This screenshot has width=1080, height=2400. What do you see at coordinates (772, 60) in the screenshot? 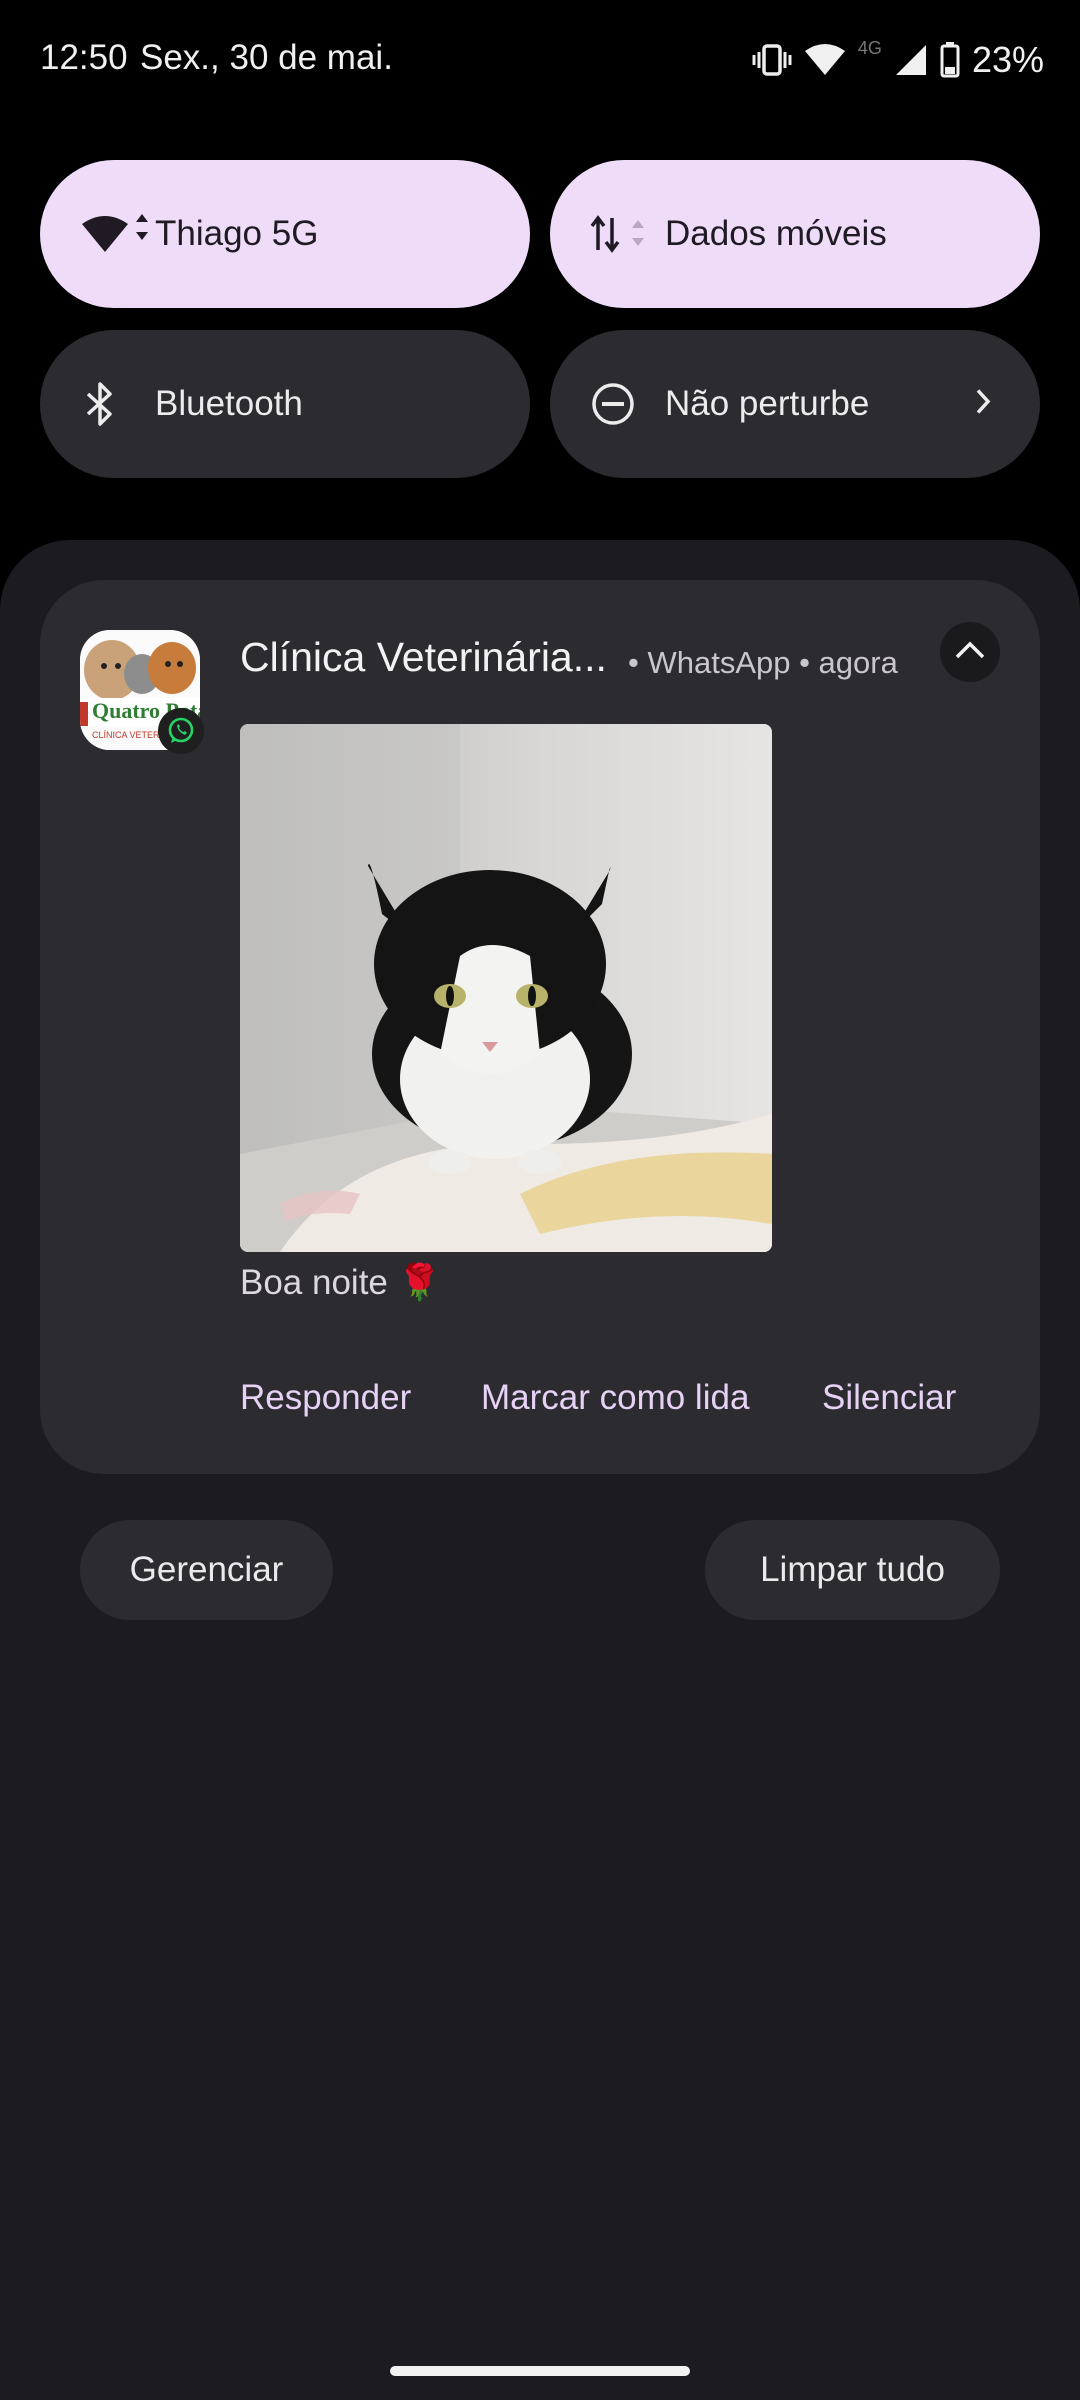
I see `vibrate-icon` at bounding box center [772, 60].